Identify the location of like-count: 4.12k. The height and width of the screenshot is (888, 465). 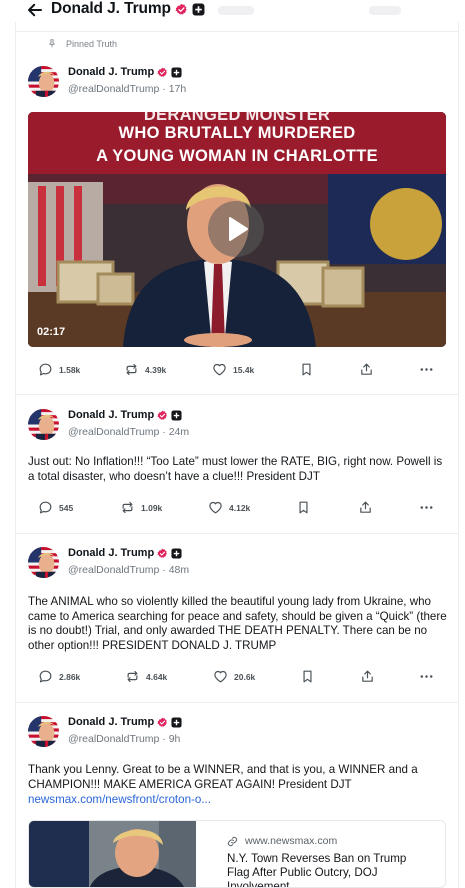
(240, 507).